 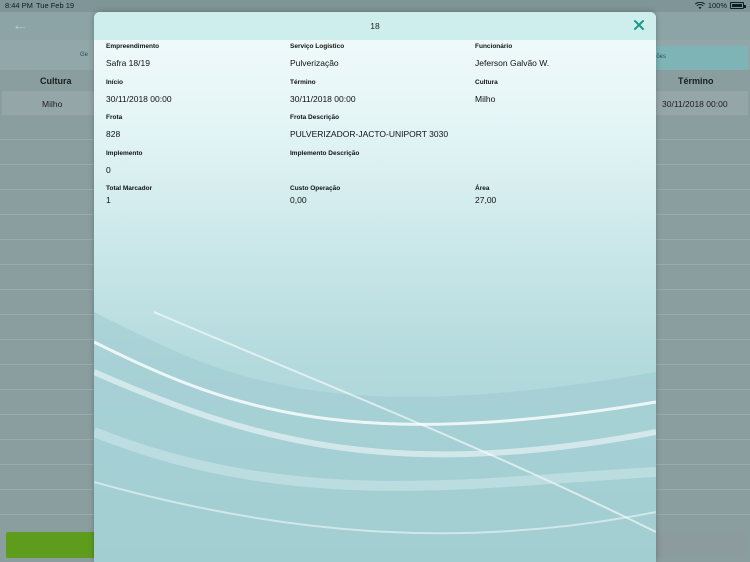 What do you see at coordinates (375, 91) in the screenshot?
I see `field-termino: Término 30/11/2018 00:00` at bounding box center [375, 91].